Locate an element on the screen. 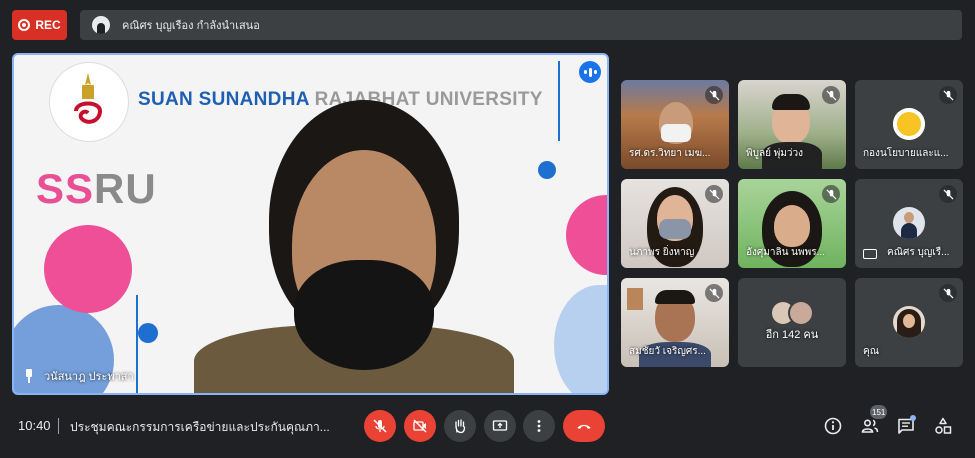 Image resolution: width=975 pixels, height=458 pixels. divider is located at coordinates (58, 426).